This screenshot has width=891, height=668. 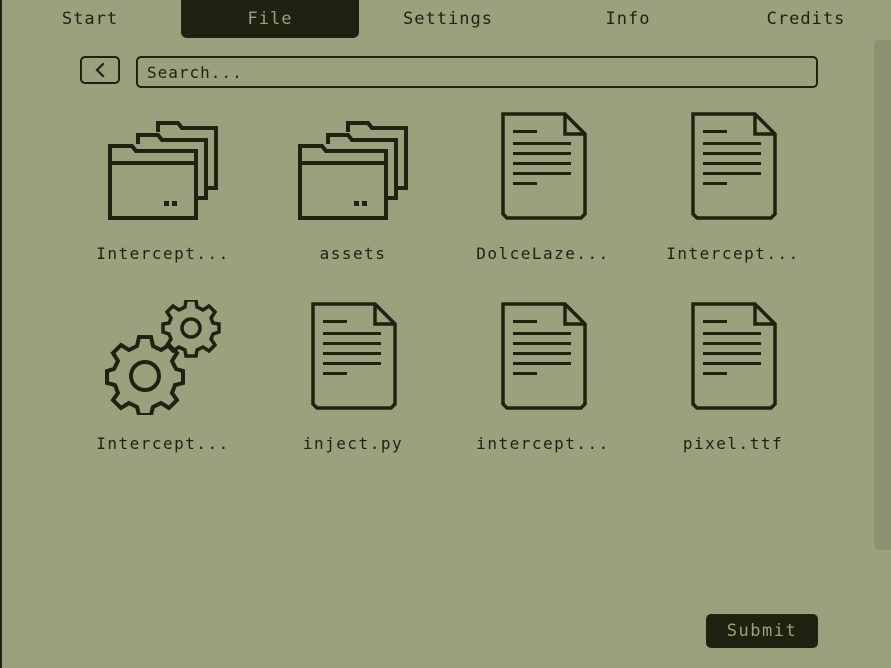 What do you see at coordinates (353, 443) in the screenshot?
I see `file-name: inject.py` at bounding box center [353, 443].